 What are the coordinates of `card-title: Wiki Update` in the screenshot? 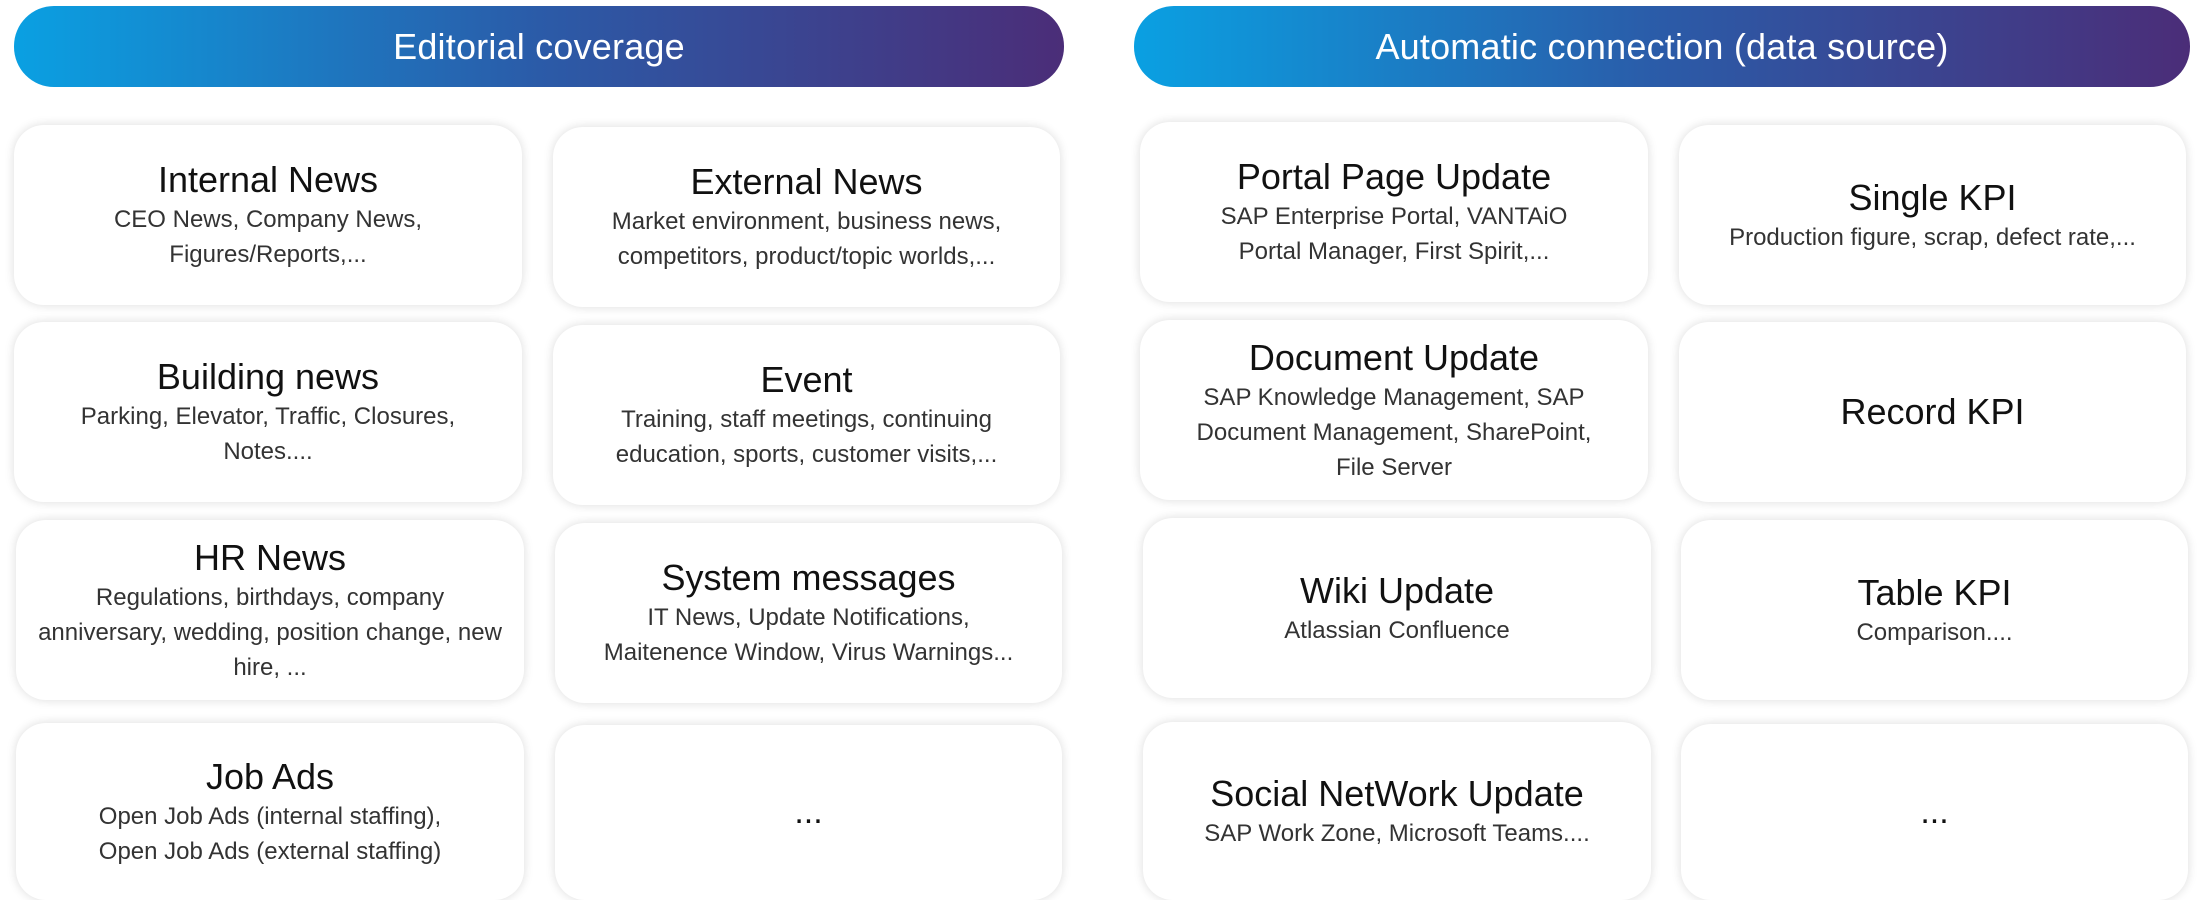 It's located at (1397, 590).